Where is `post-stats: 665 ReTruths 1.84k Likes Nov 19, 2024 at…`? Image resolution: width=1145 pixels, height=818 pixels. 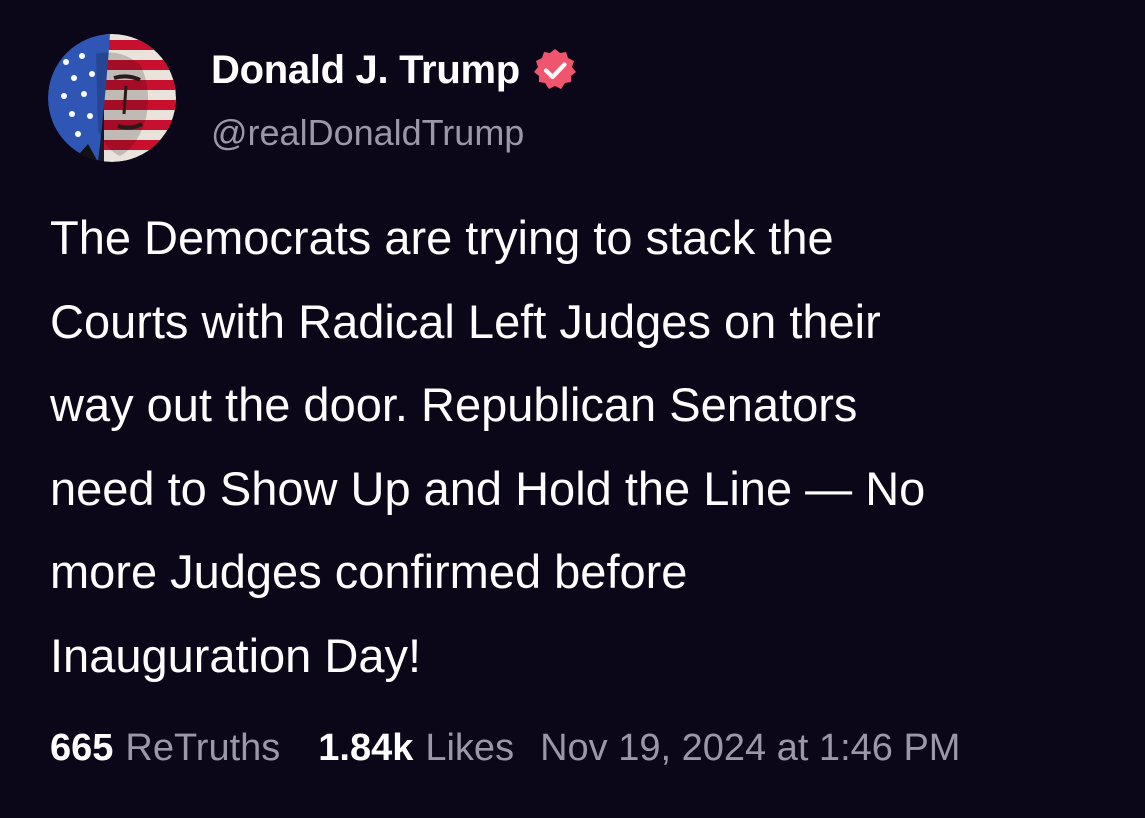
post-stats: 665 ReTruths 1.84k Likes Nov 19, 2024 at… is located at coordinates (505, 748).